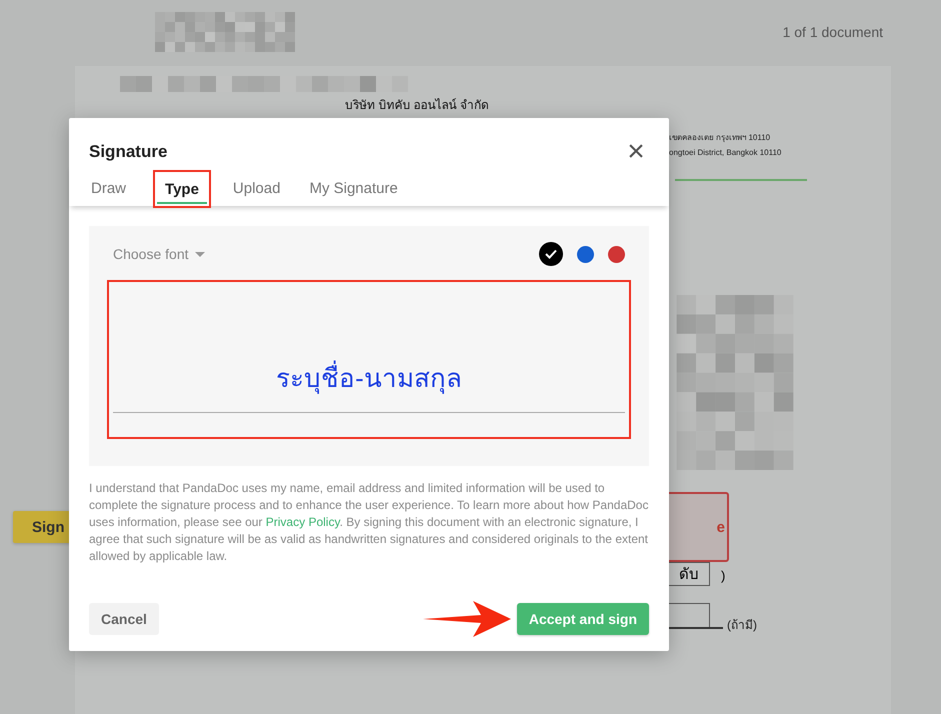  What do you see at coordinates (199, 254) in the screenshot?
I see `caret-icon` at bounding box center [199, 254].